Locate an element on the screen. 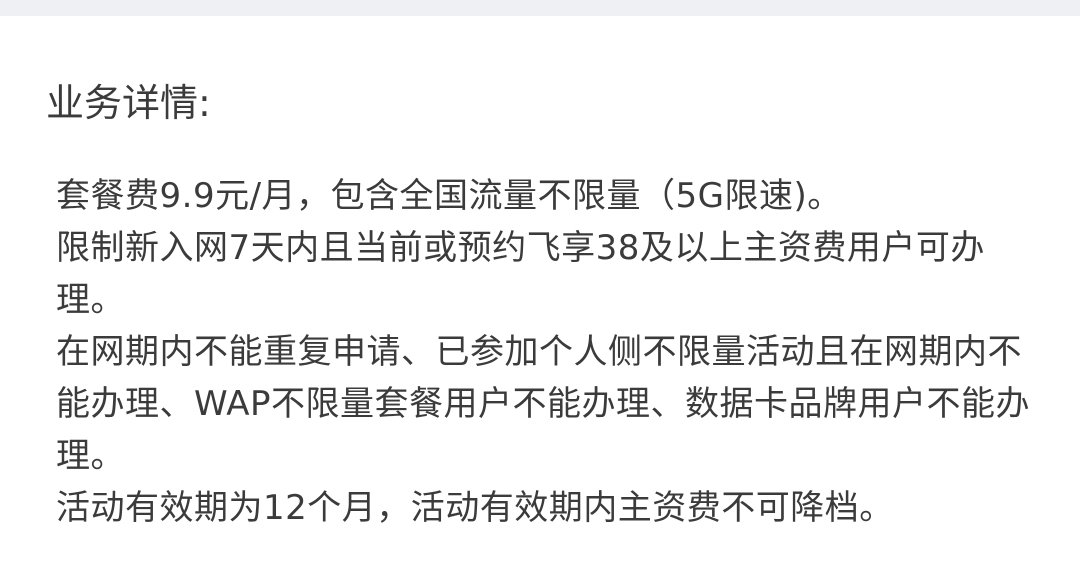 This screenshot has width=1080, height=575. detail-eligibility: 限制新入网7天内且当前或预约飞享38及以上主资费用户可办理。 is located at coordinates (520, 274).